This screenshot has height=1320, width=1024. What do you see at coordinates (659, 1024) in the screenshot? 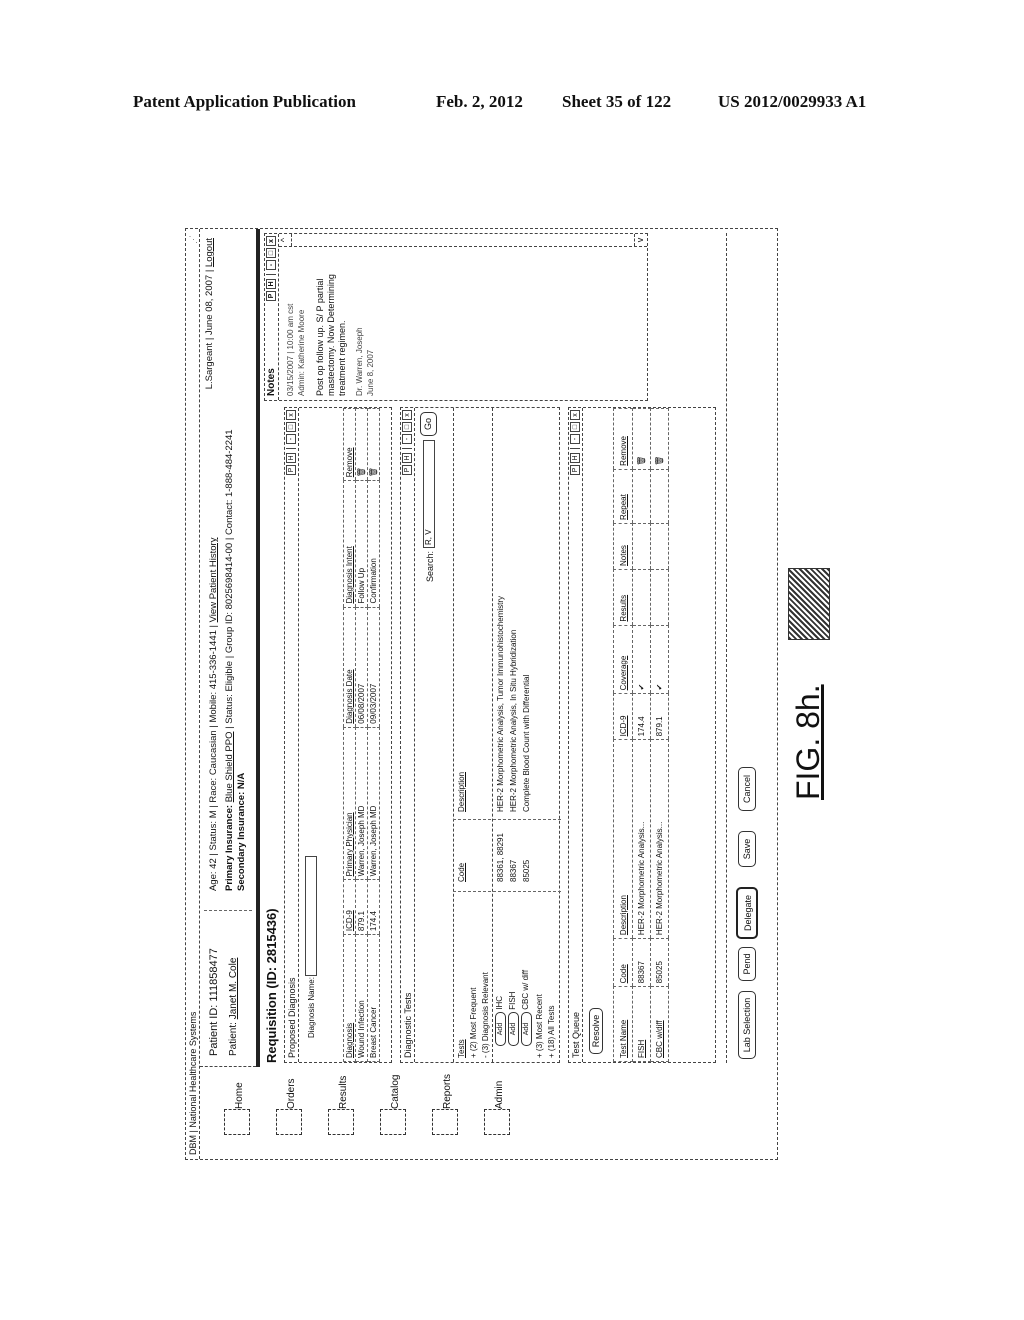
I see `test-name-link: CBC w/diff` at bounding box center [659, 1024].